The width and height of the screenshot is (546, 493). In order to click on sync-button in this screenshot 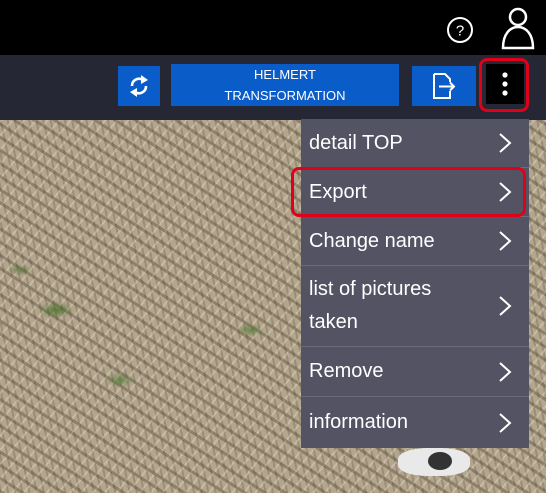, I will do `click(139, 86)`.